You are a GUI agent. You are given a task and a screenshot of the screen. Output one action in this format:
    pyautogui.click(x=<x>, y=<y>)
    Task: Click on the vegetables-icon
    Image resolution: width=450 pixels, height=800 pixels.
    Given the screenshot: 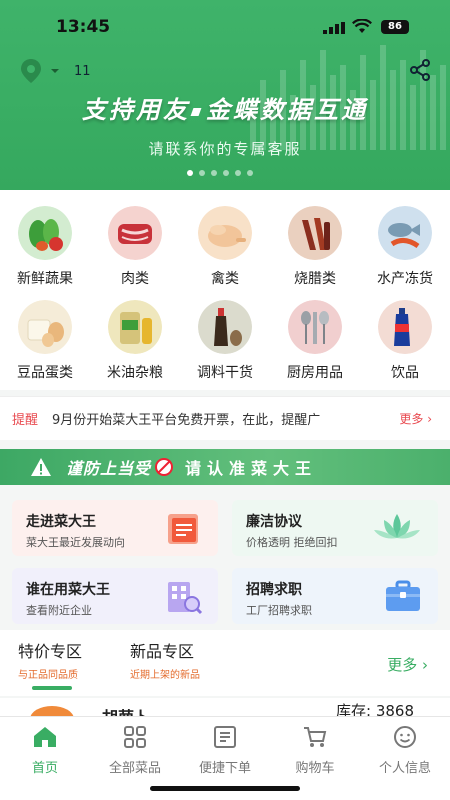 What is the action you would take?
    pyautogui.click(x=45, y=233)
    